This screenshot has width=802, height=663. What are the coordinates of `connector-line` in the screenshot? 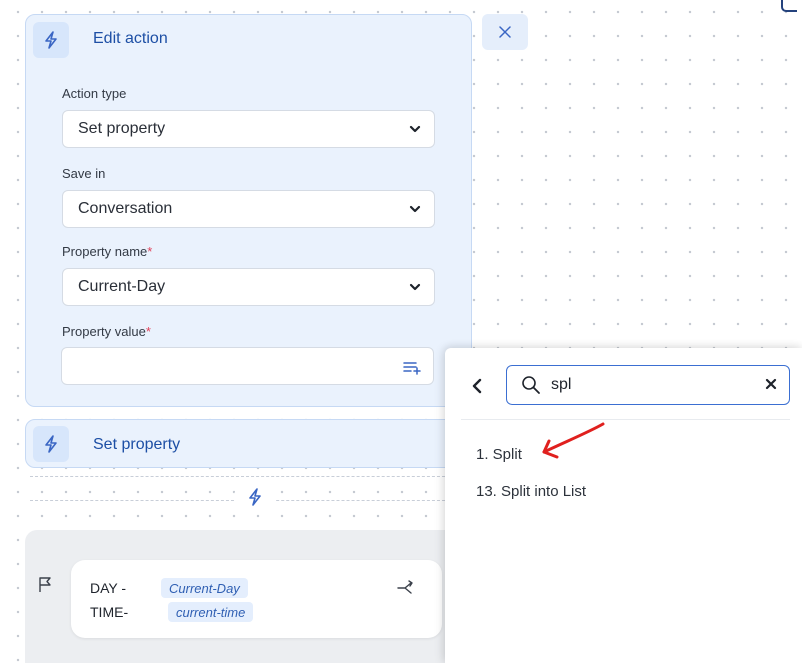 It's located at (240, 476).